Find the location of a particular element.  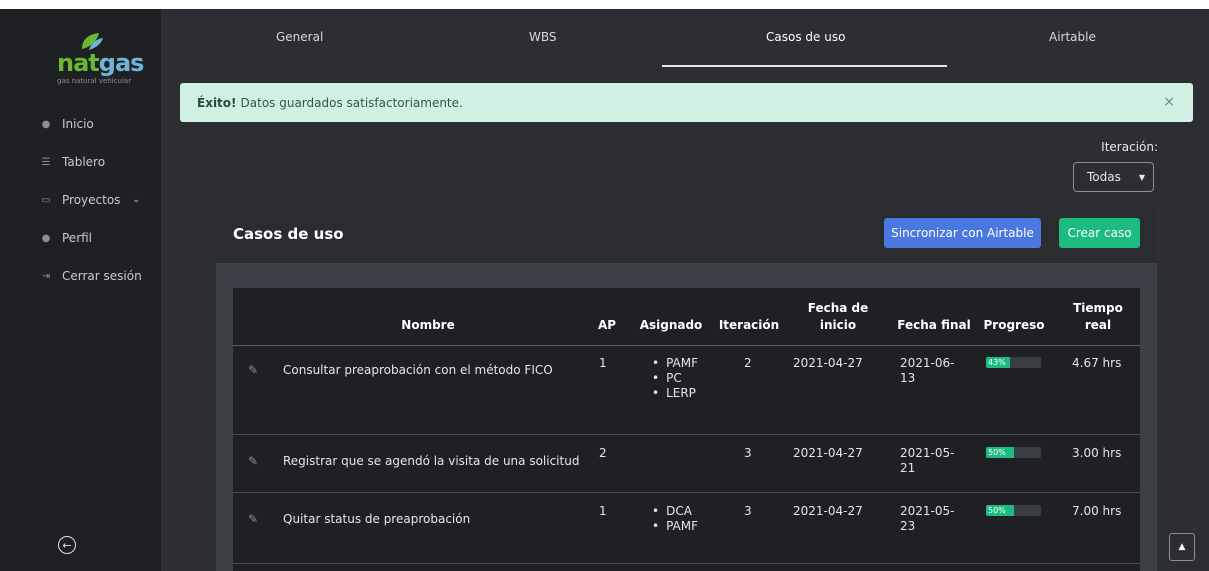

col-header-nombre: Nombre is located at coordinates (428, 325).